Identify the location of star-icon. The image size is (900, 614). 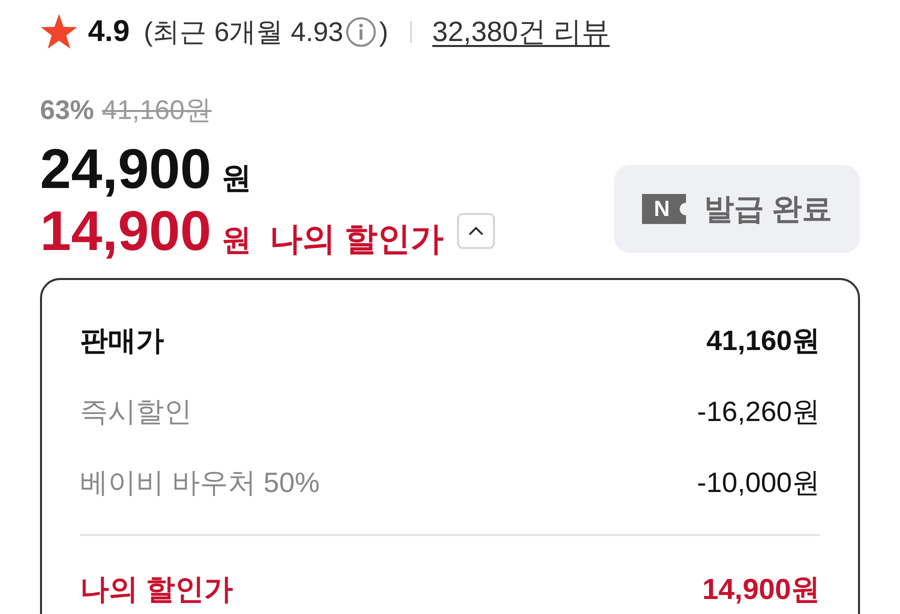
(59, 32).